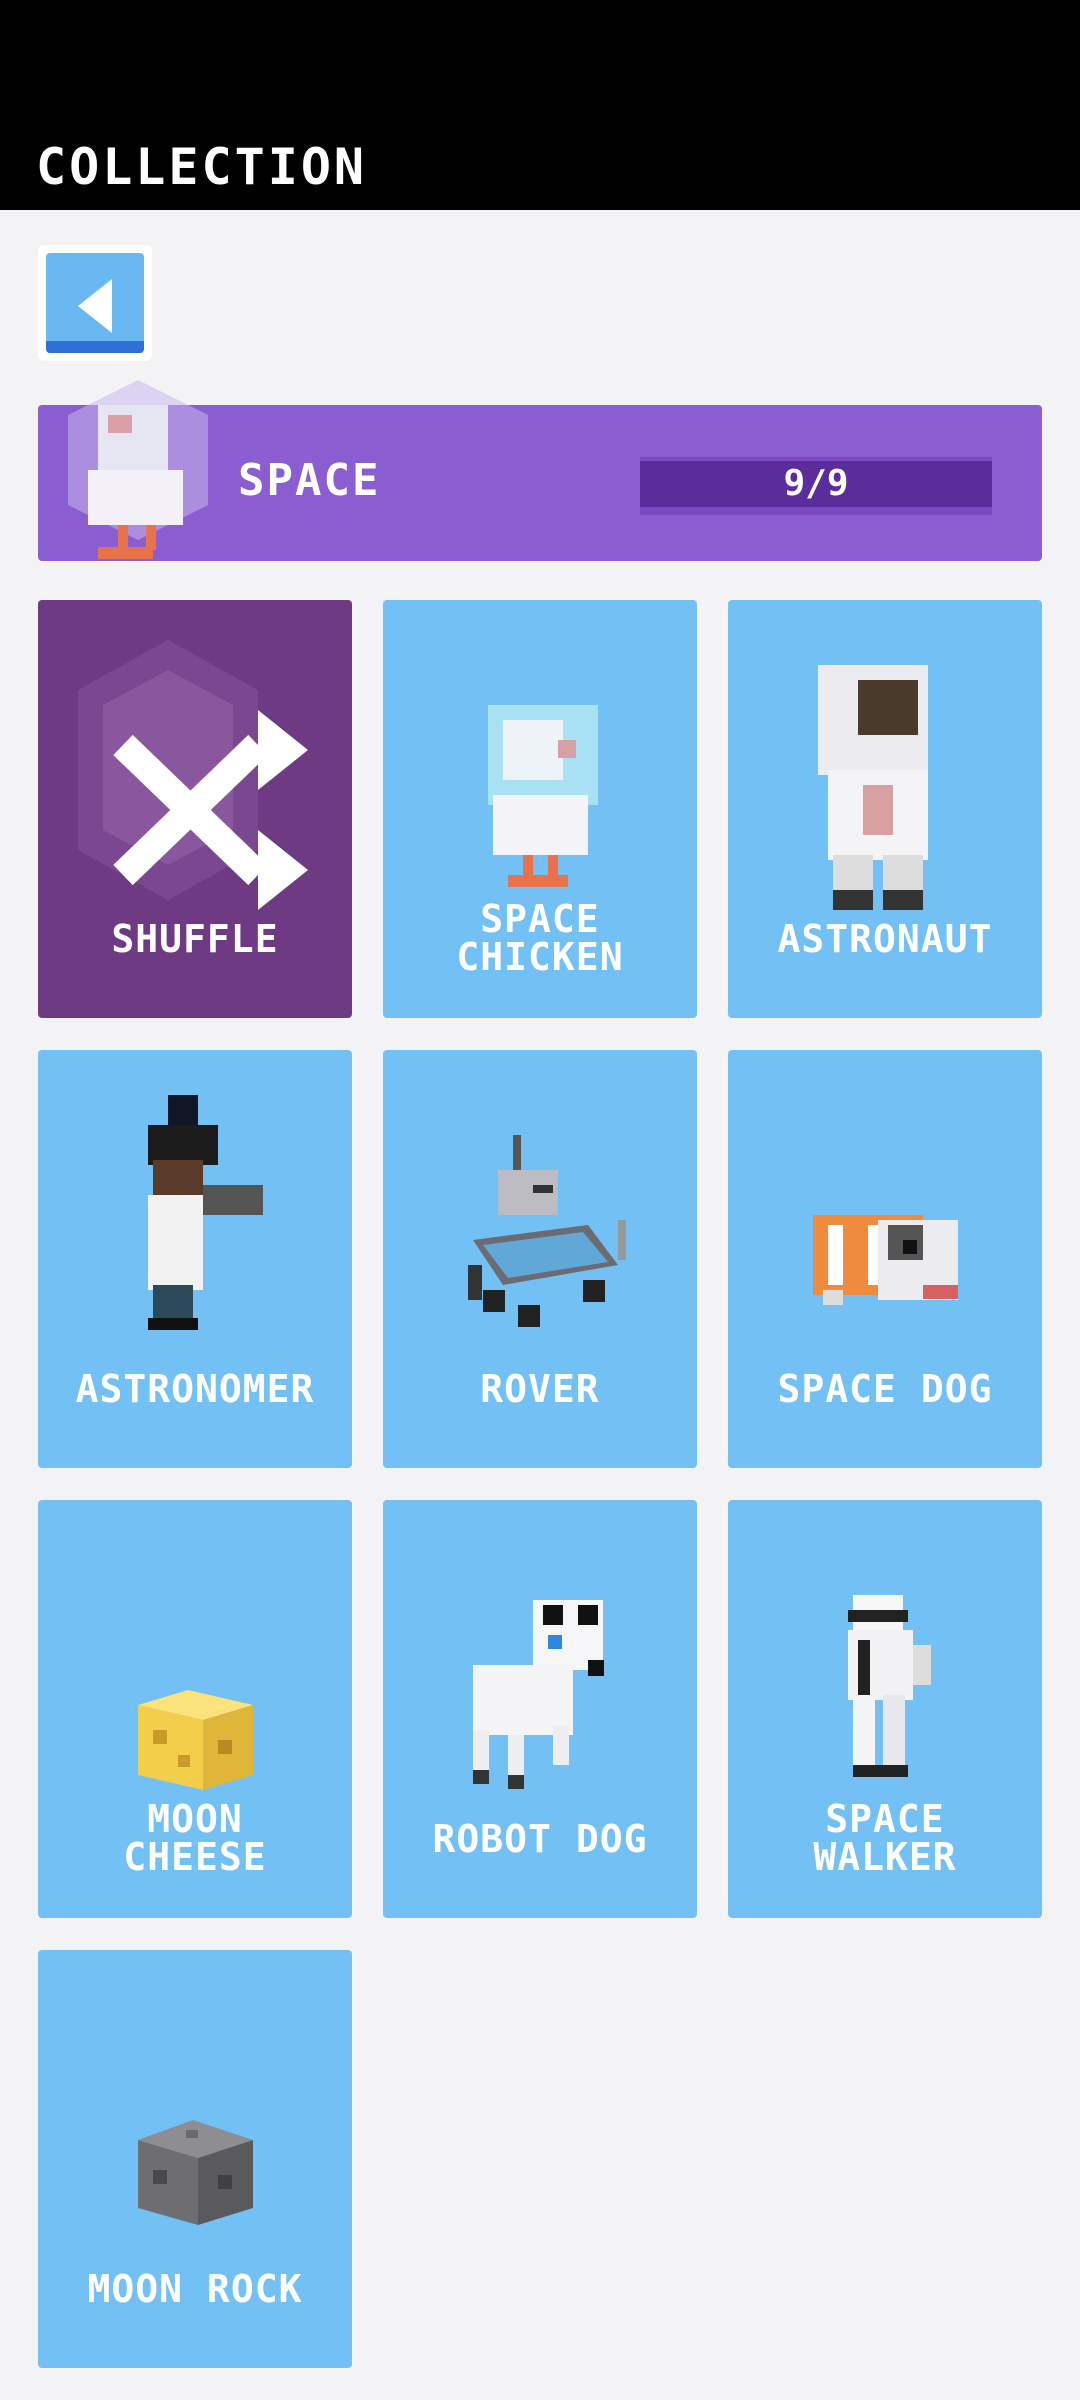  What do you see at coordinates (195, 939) in the screenshot?
I see `card-label: SHUFFLE` at bounding box center [195, 939].